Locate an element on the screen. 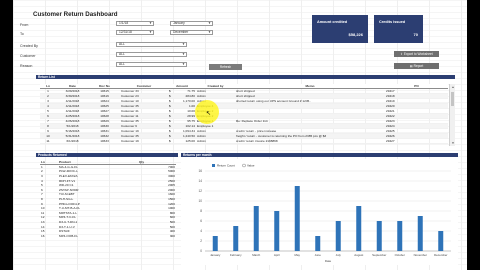 The height and width of the screenshot is (270, 480). y-tick-label: 4 is located at coordinates (201, 231).